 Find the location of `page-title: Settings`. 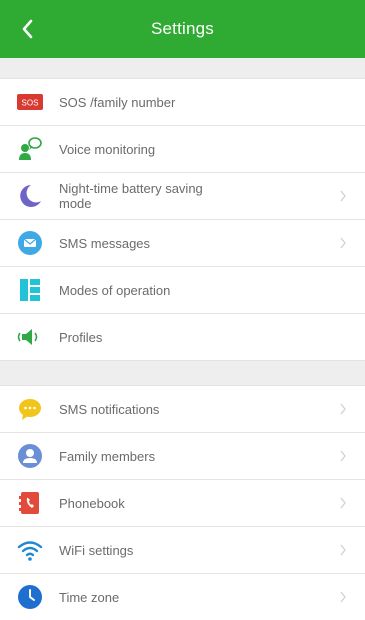

page-title: Settings is located at coordinates (182, 28).